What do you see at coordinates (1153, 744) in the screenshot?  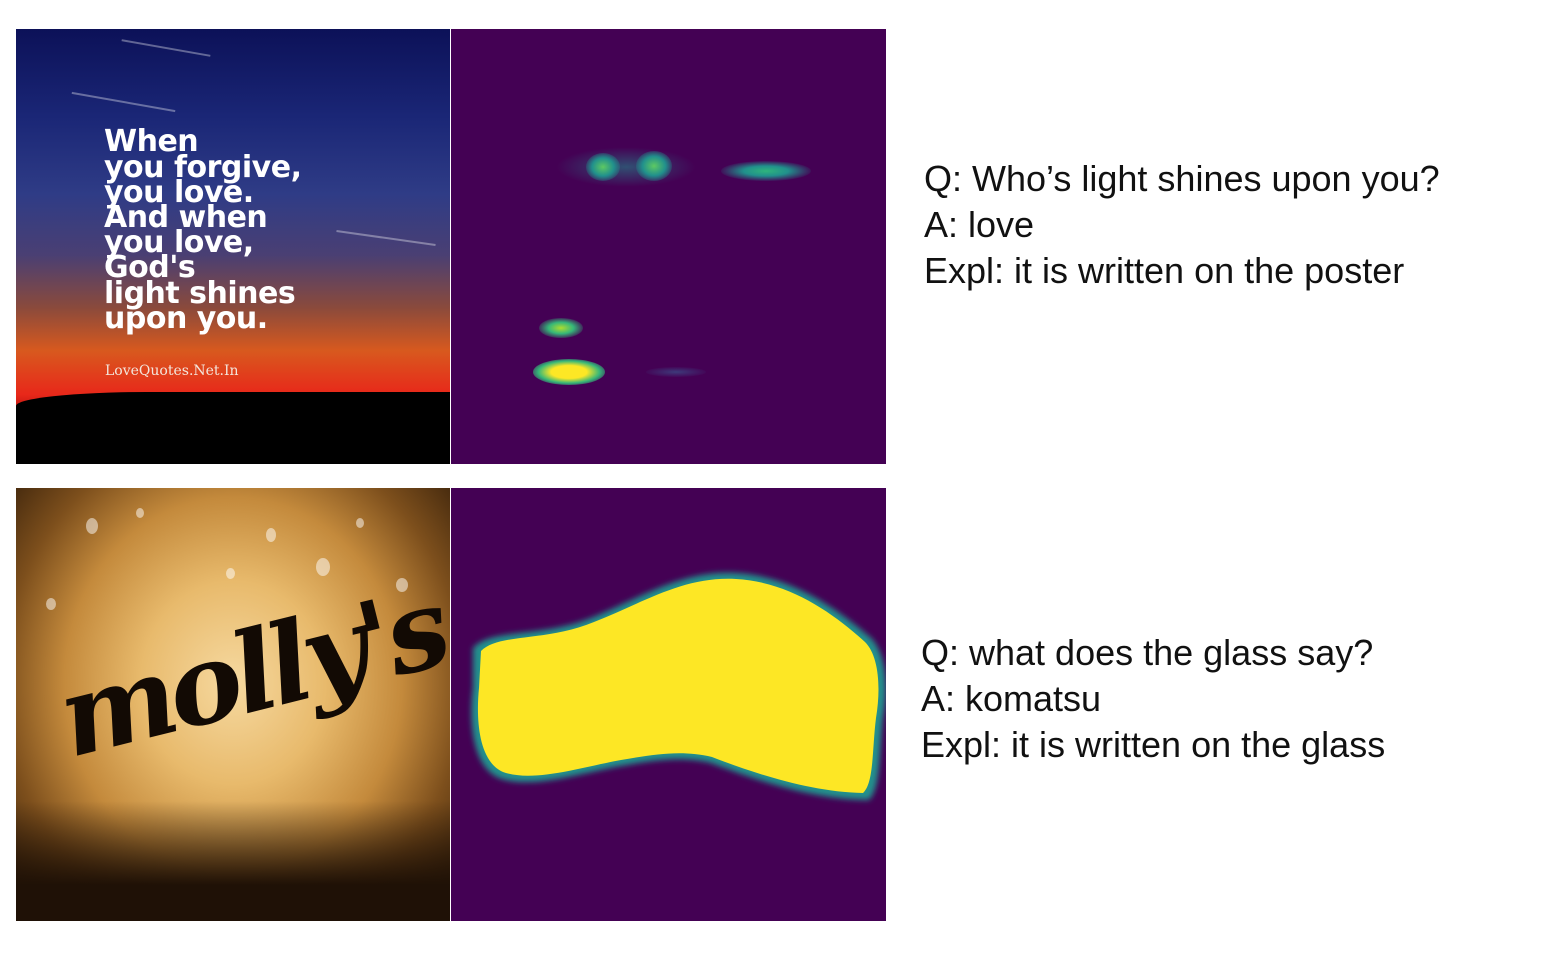 I see `explanation-text: Expl: it is written on the glass` at bounding box center [1153, 744].